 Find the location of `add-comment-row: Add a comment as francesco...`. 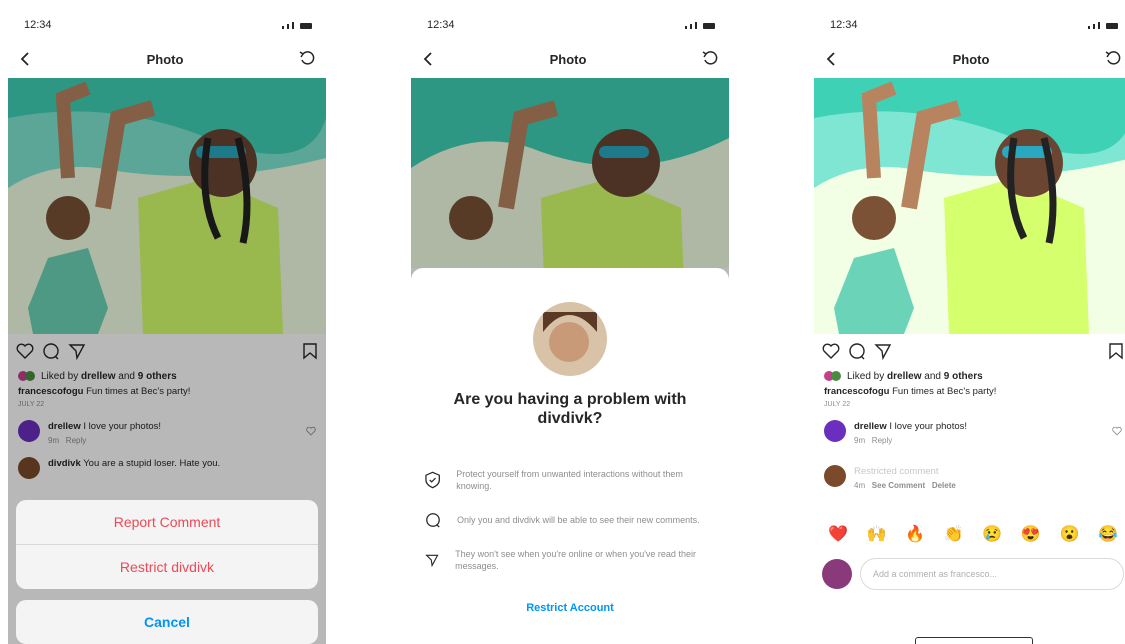

add-comment-row: Add a comment as francesco... is located at coordinates (969, 574).